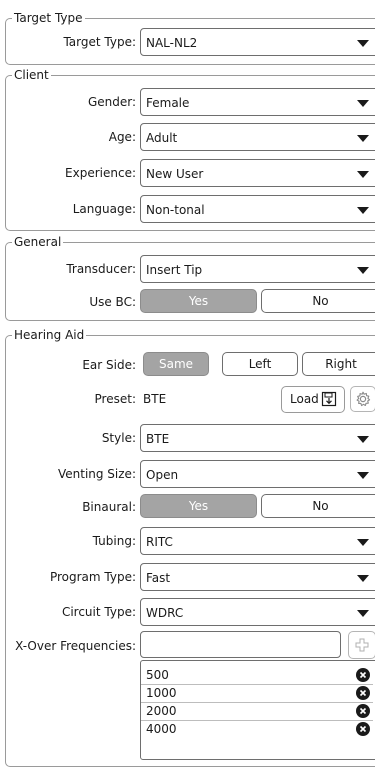 This screenshot has height=767, width=375. Describe the element at coordinates (159, 542) in the screenshot. I see `tubing-value: RITC` at that location.